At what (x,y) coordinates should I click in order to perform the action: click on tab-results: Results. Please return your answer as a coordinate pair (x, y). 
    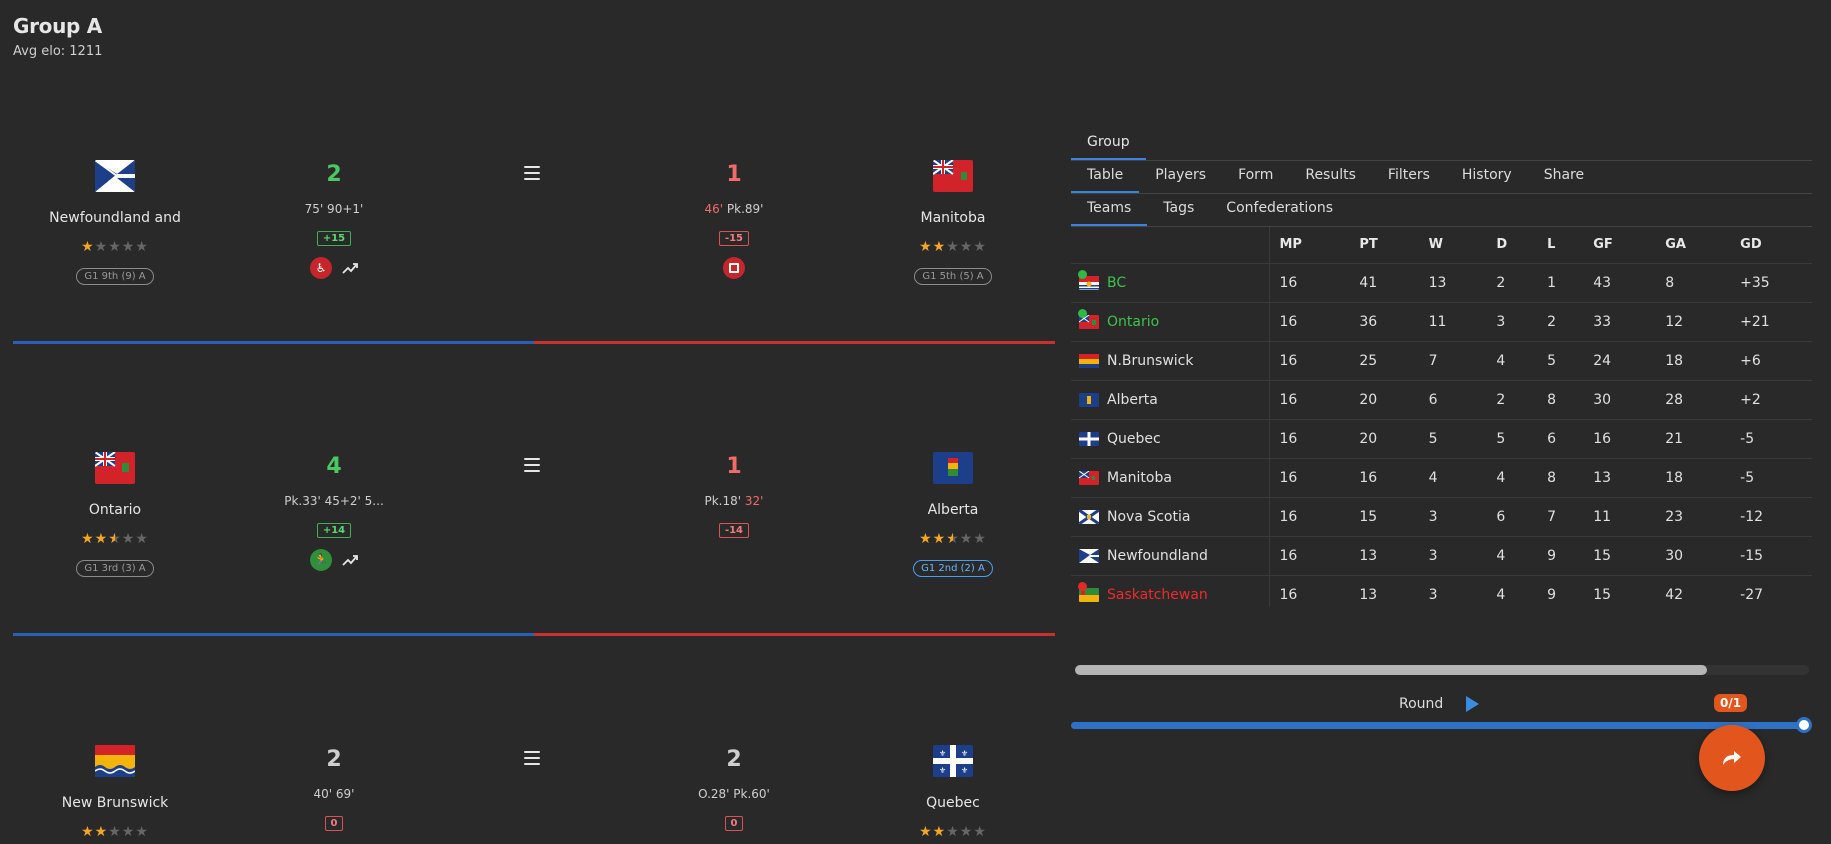
    Looking at the image, I should click on (1330, 177).